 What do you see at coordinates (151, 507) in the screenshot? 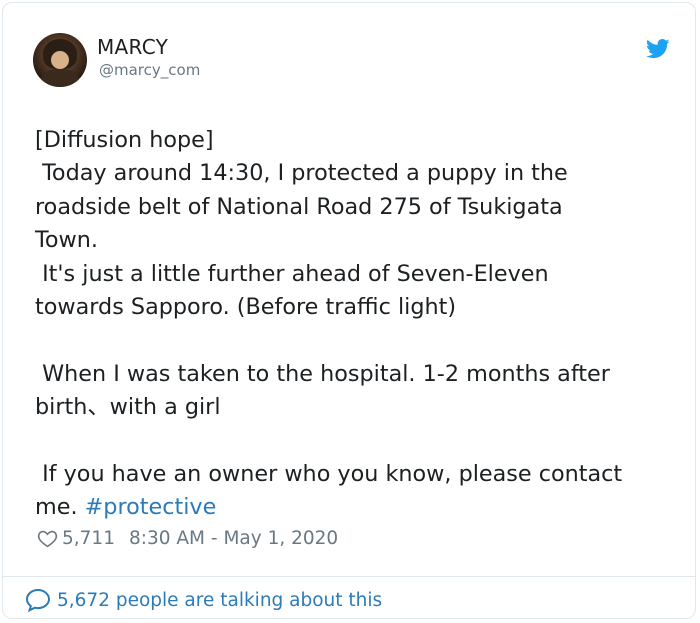
I see `hashtag-link: #protective` at bounding box center [151, 507].